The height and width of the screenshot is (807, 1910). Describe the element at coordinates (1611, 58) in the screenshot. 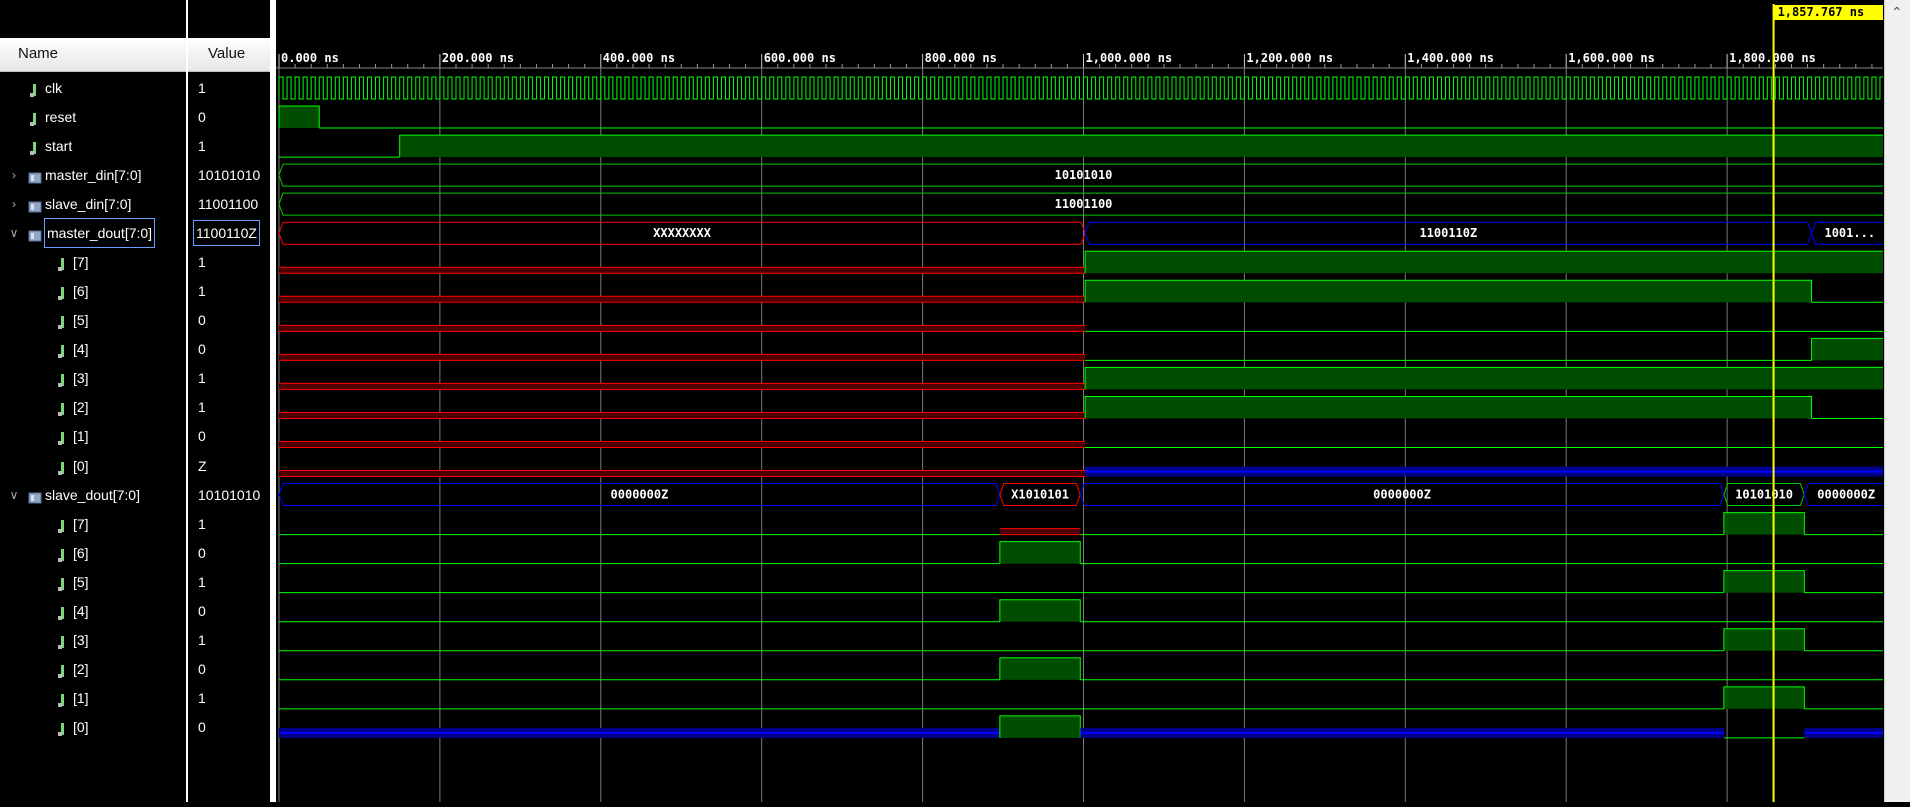

I see `ruler-tick-label: 1,600.000 ns` at that location.